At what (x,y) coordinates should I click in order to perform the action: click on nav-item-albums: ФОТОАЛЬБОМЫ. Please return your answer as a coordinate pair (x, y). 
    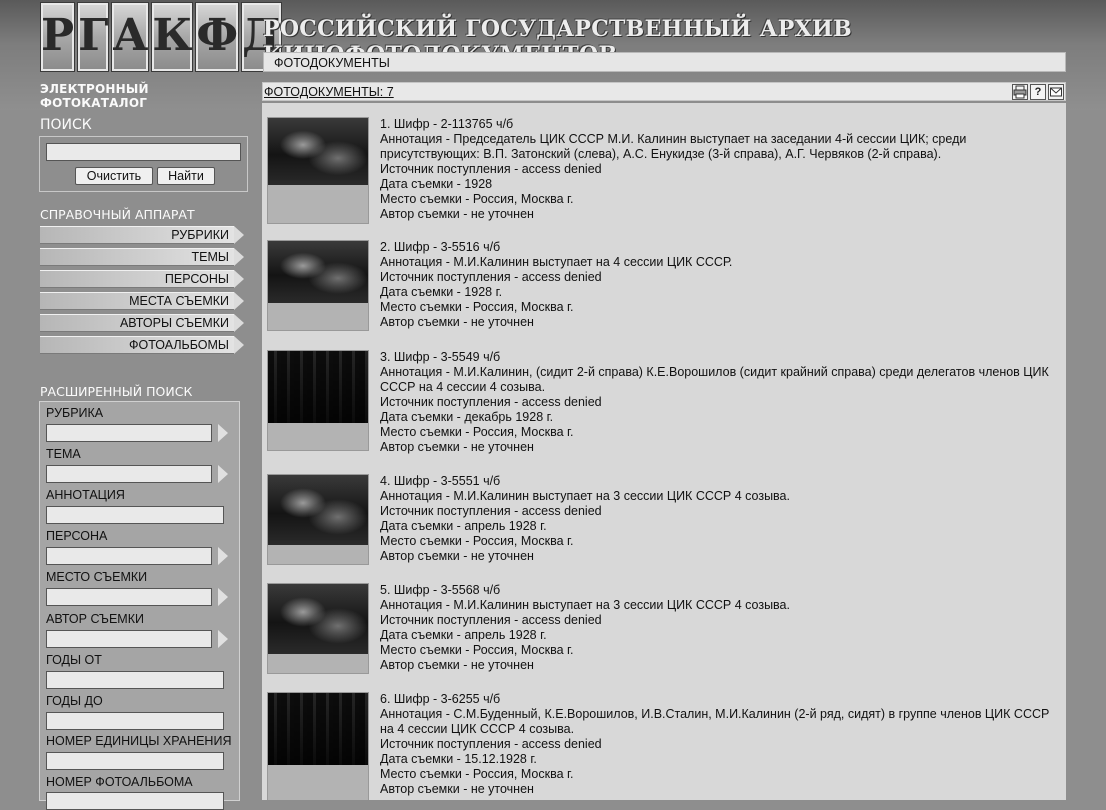
    Looking at the image, I should click on (137, 345).